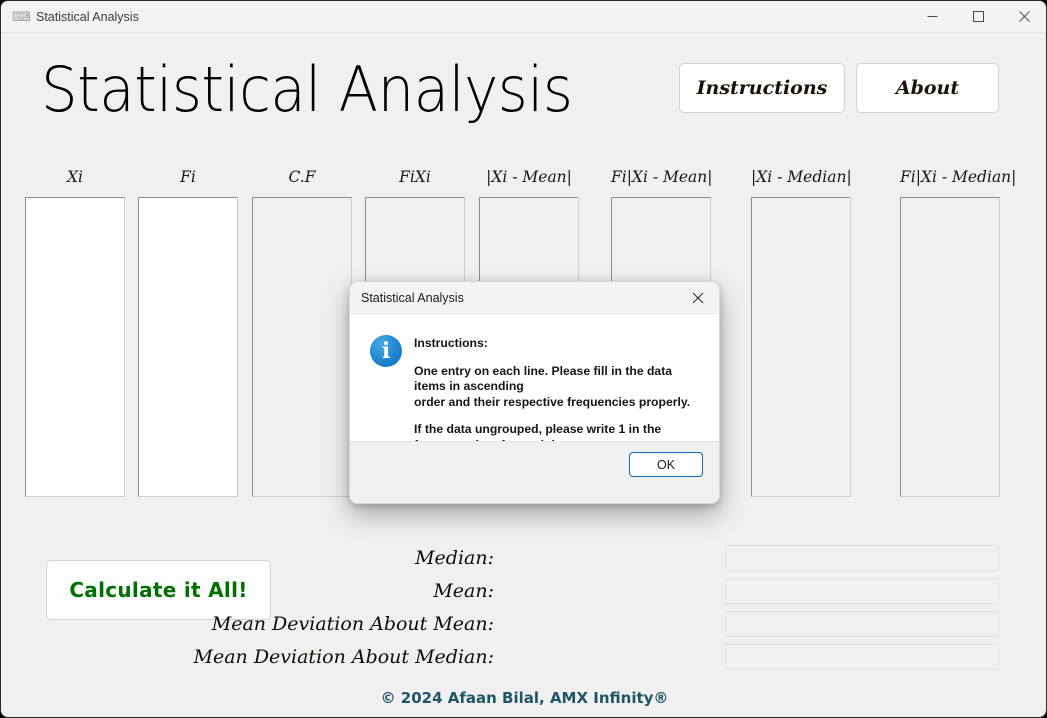  Describe the element at coordinates (801, 177) in the screenshot. I see `column-header: |Xi - Median|` at that location.